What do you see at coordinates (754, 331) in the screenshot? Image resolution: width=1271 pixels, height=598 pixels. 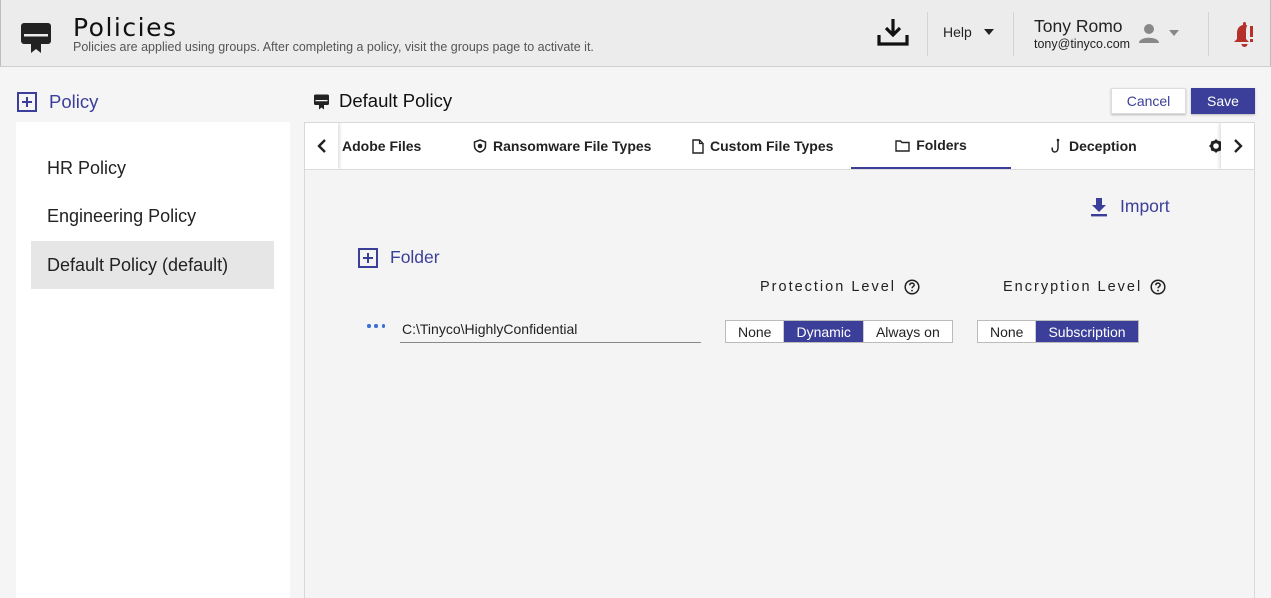 I see `protection-option-none: None` at bounding box center [754, 331].